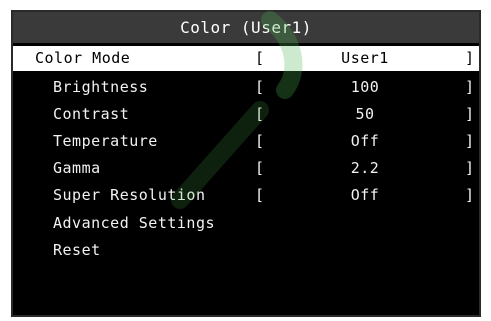 The height and width of the screenshot is (321, 491). Describe the element at coordinates (246, 87) in the screenshot. I see `menu-item-brightness: Brightness [ 100 ]` at that location.